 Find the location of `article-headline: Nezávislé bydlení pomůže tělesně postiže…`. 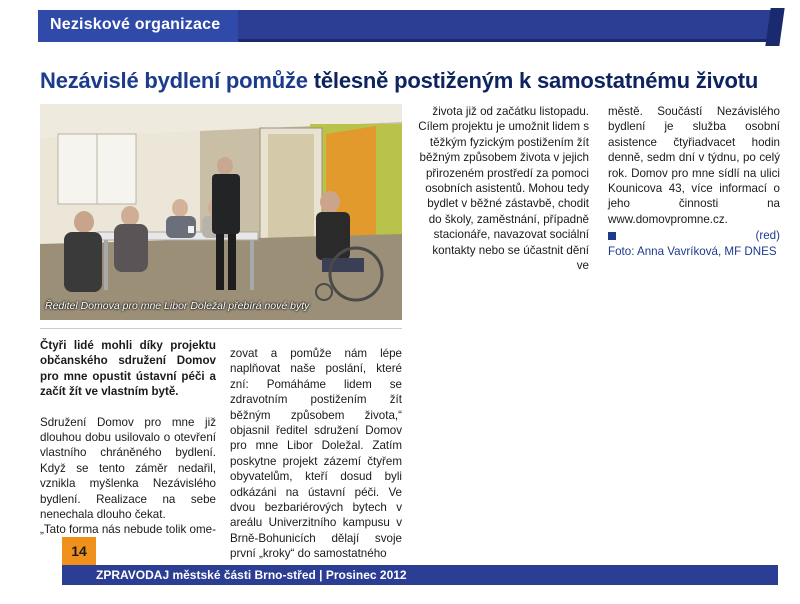

article-headline: Nezávislé bydlení pomůže tělesně postiže… is located at coordinates (410, 81).